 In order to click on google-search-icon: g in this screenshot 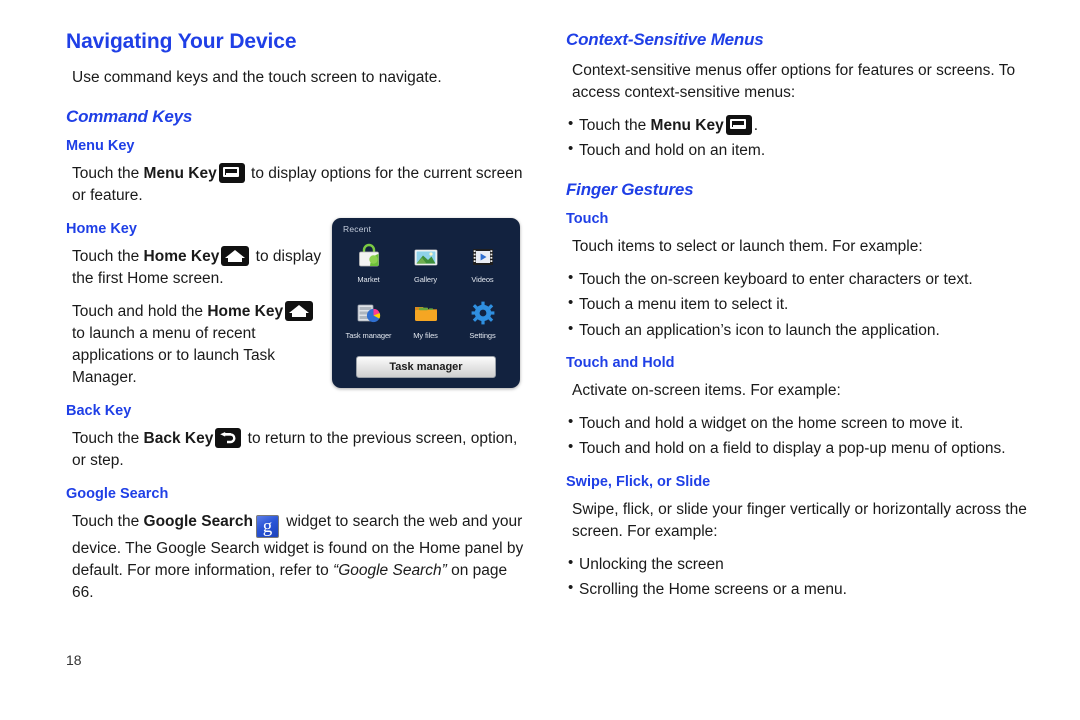, I will do `click(267, 526)`.